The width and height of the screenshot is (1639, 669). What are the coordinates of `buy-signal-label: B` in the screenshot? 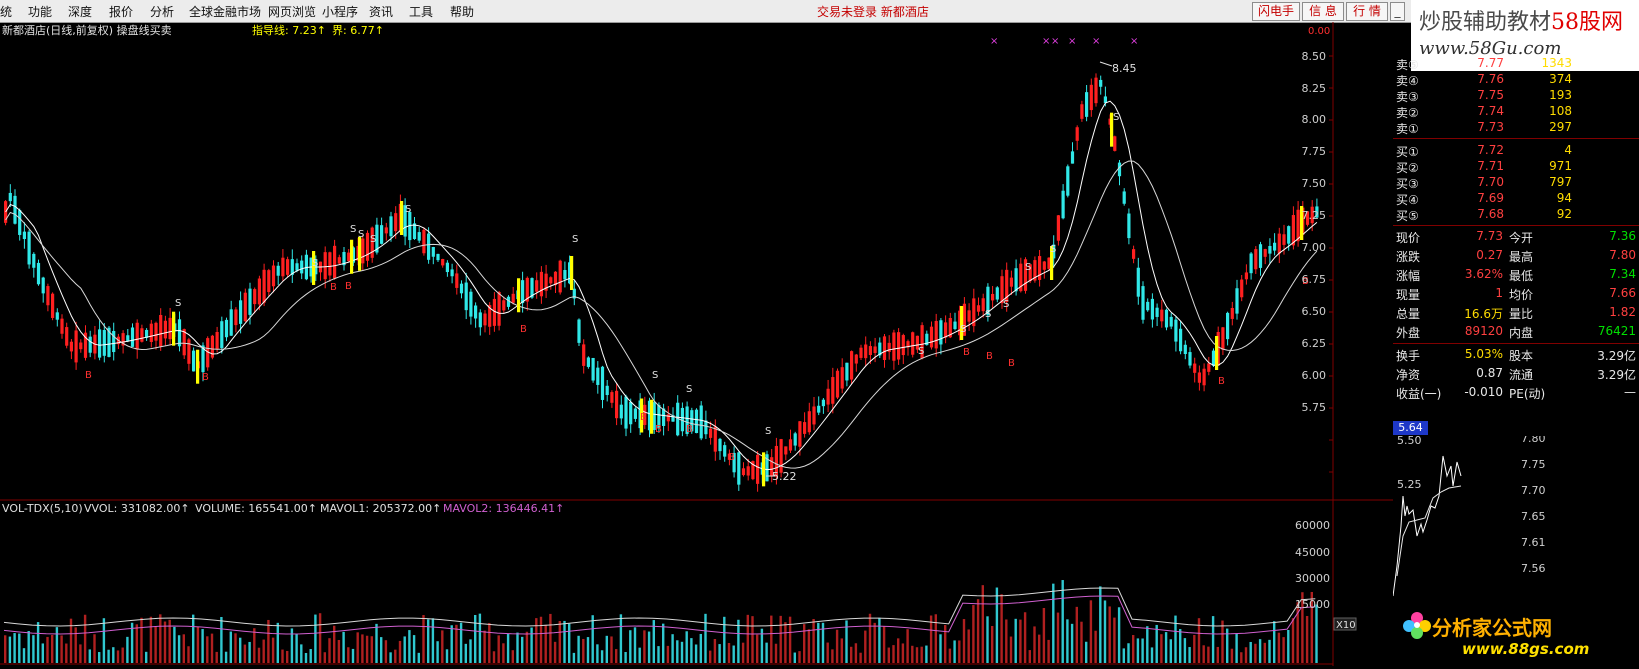 It's located at (205, 377).